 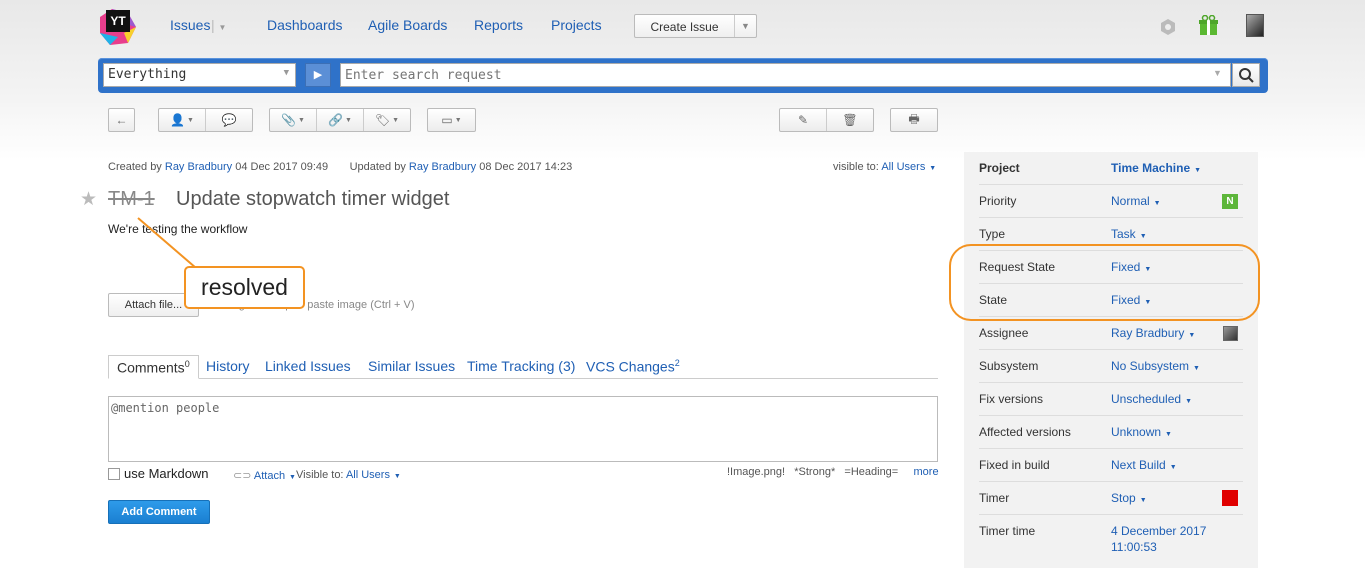 What do you see at coordinates (1111, 168) in the screenshot?
I see `field-project: Project Time Machine ▼` at bounding box center [1111, 168].